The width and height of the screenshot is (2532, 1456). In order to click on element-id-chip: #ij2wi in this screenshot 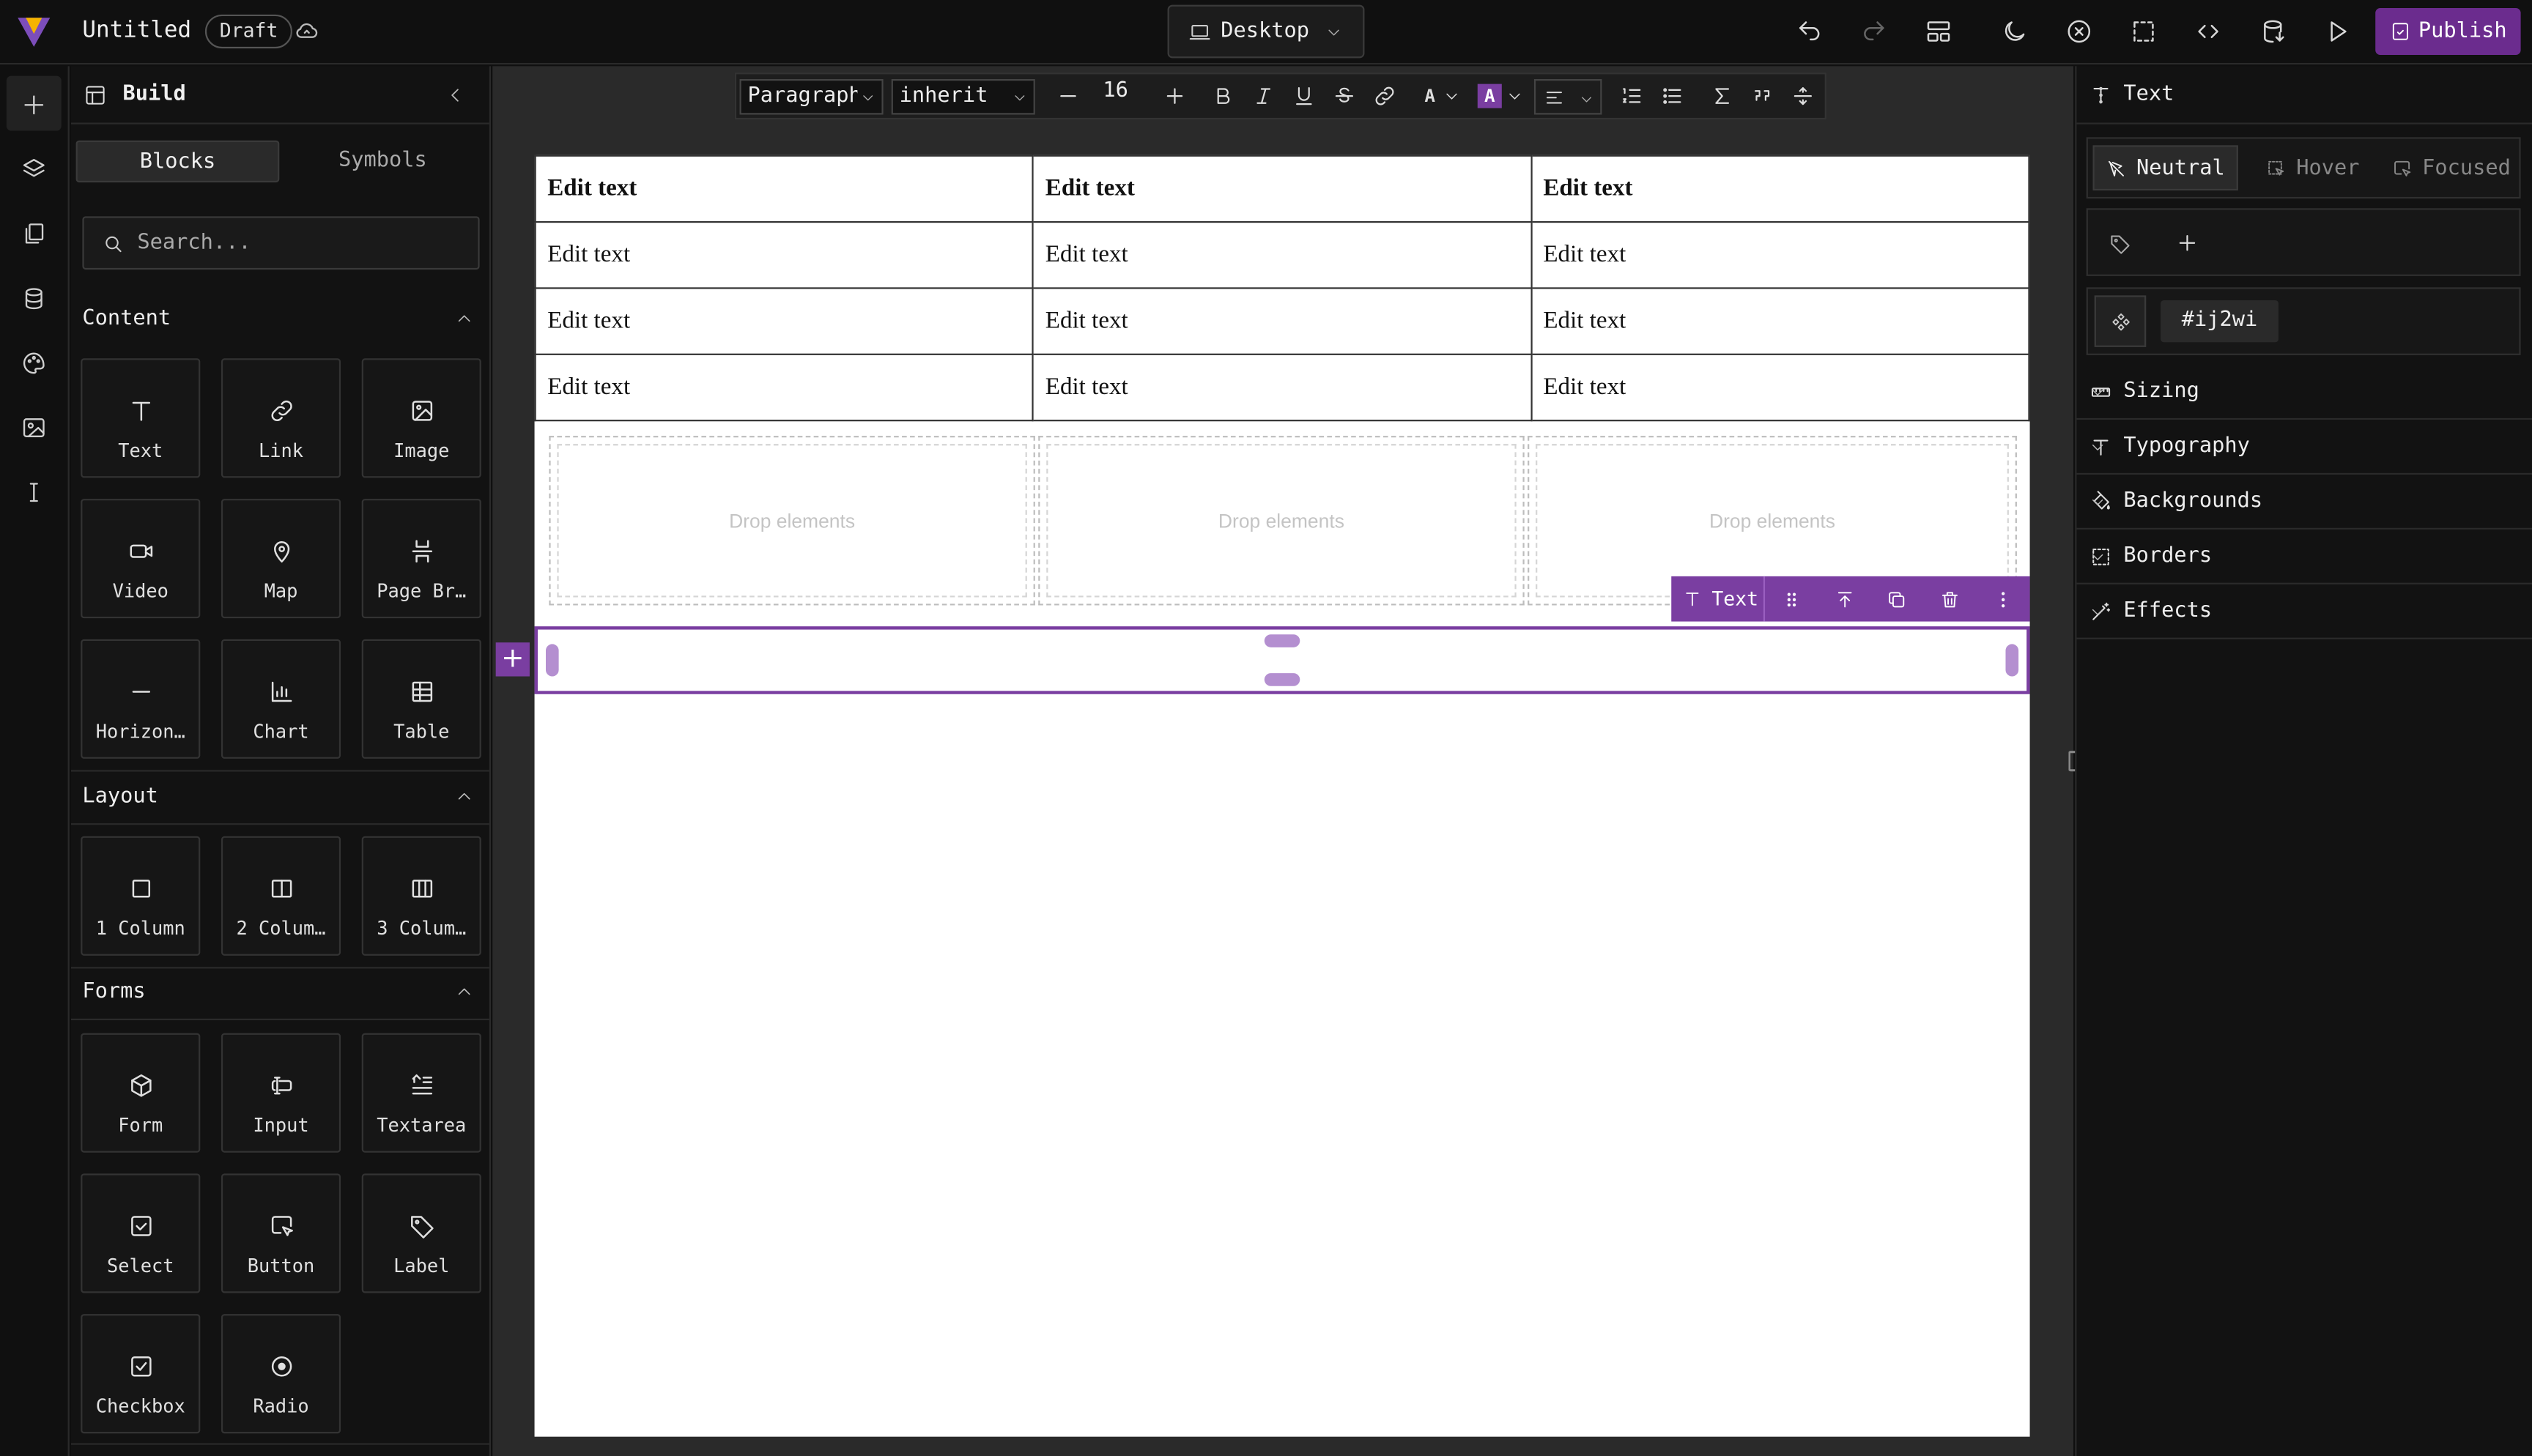, I will do `click(2220, 321)`.